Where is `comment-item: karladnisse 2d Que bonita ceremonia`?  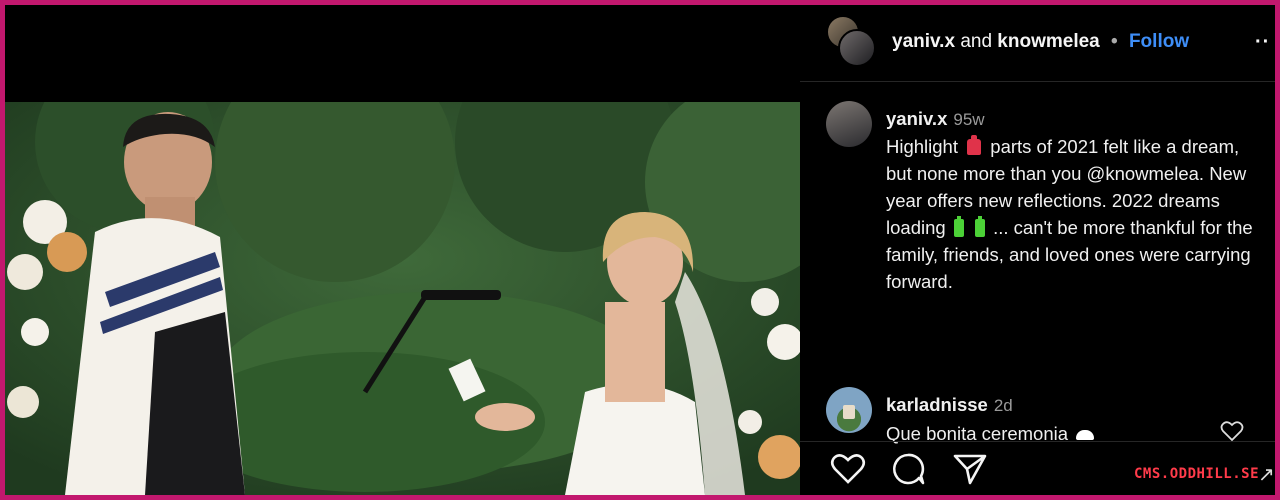 comment-item: karladnisse 2d Que bonita ceremonia is located at coordinates (1041, 415).